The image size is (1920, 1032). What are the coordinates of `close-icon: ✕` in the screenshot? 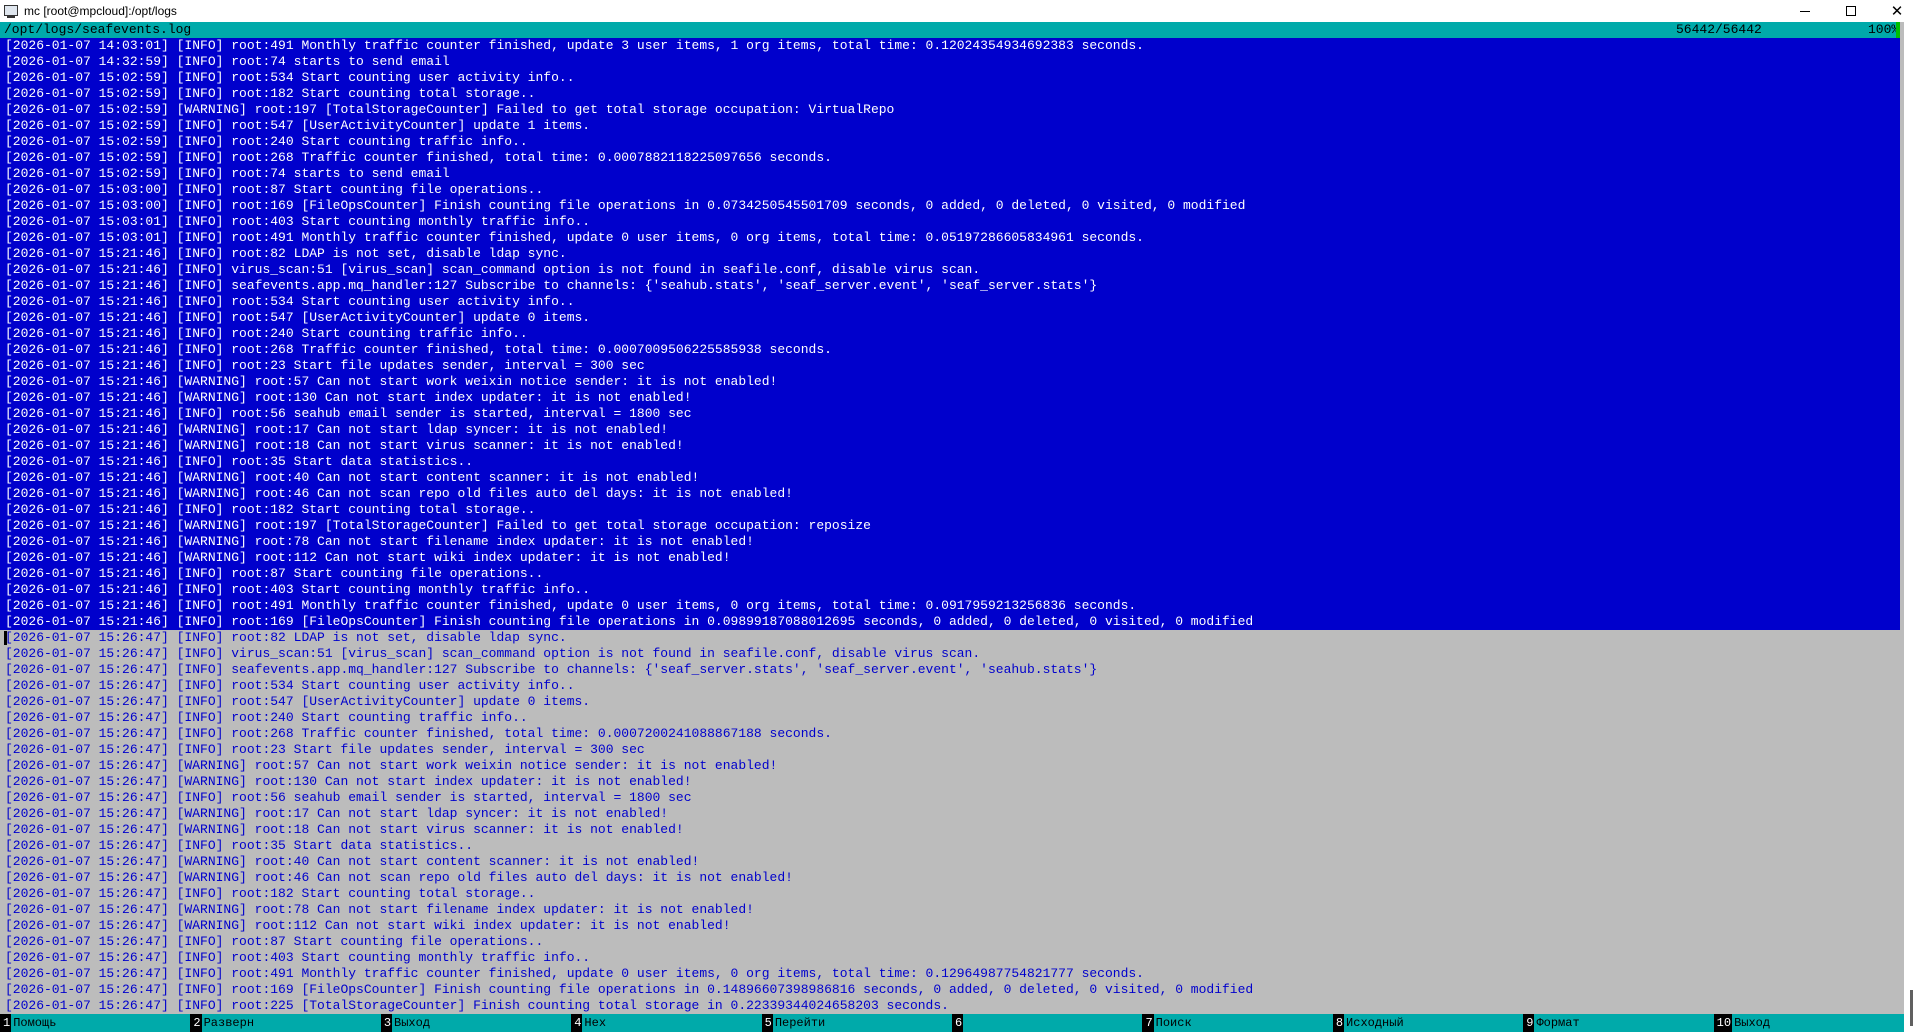 It's located at (1897, 11).